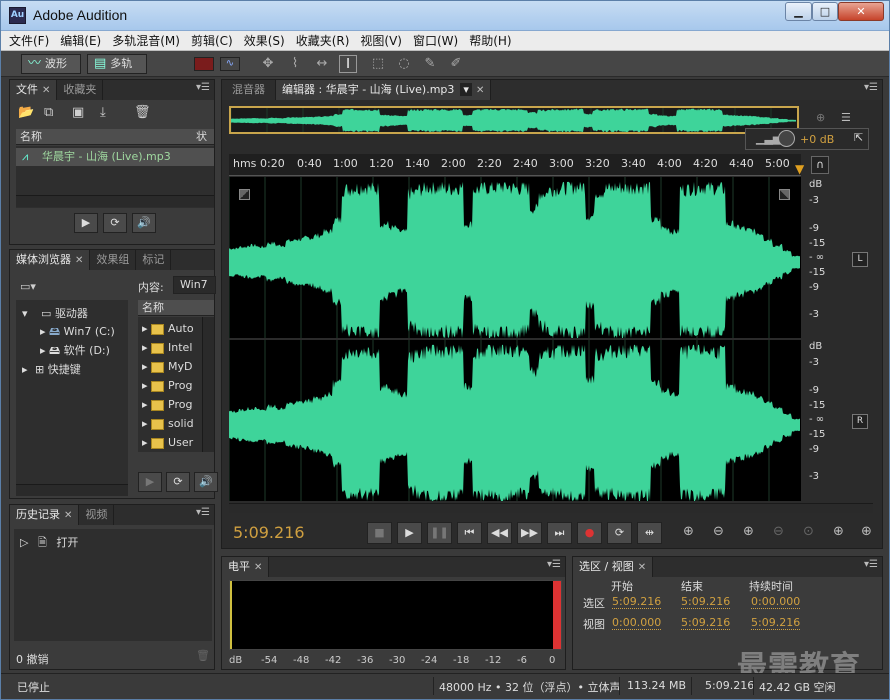  I want to click on files-col-name: 名称, so click(104, 137).